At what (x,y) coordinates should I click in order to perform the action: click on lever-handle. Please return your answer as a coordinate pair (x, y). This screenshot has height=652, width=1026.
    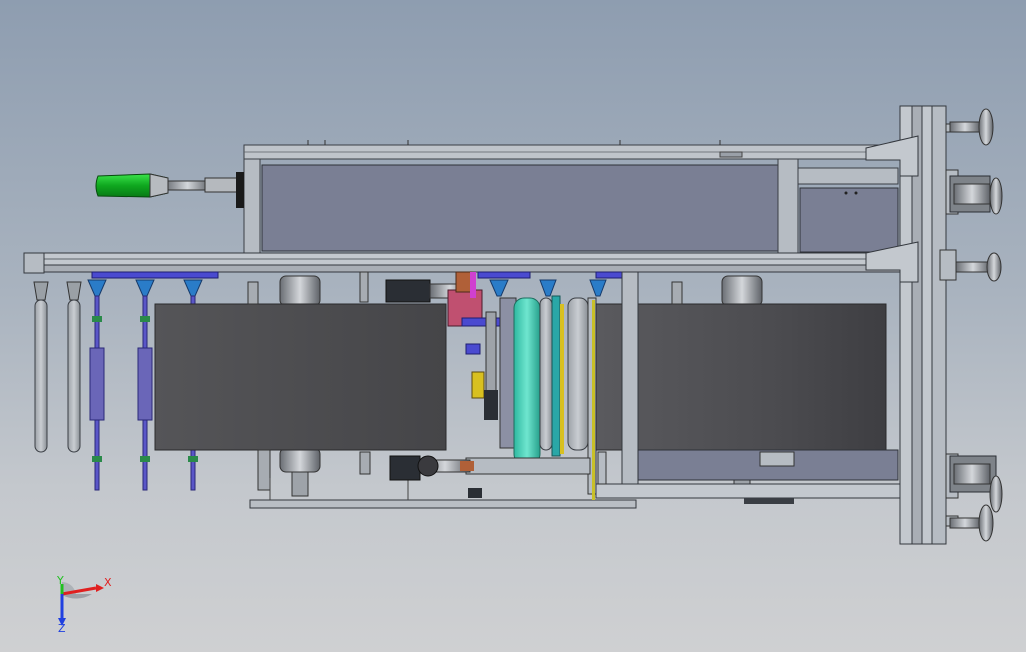
    Looking at the image, I should click on (169, 190).